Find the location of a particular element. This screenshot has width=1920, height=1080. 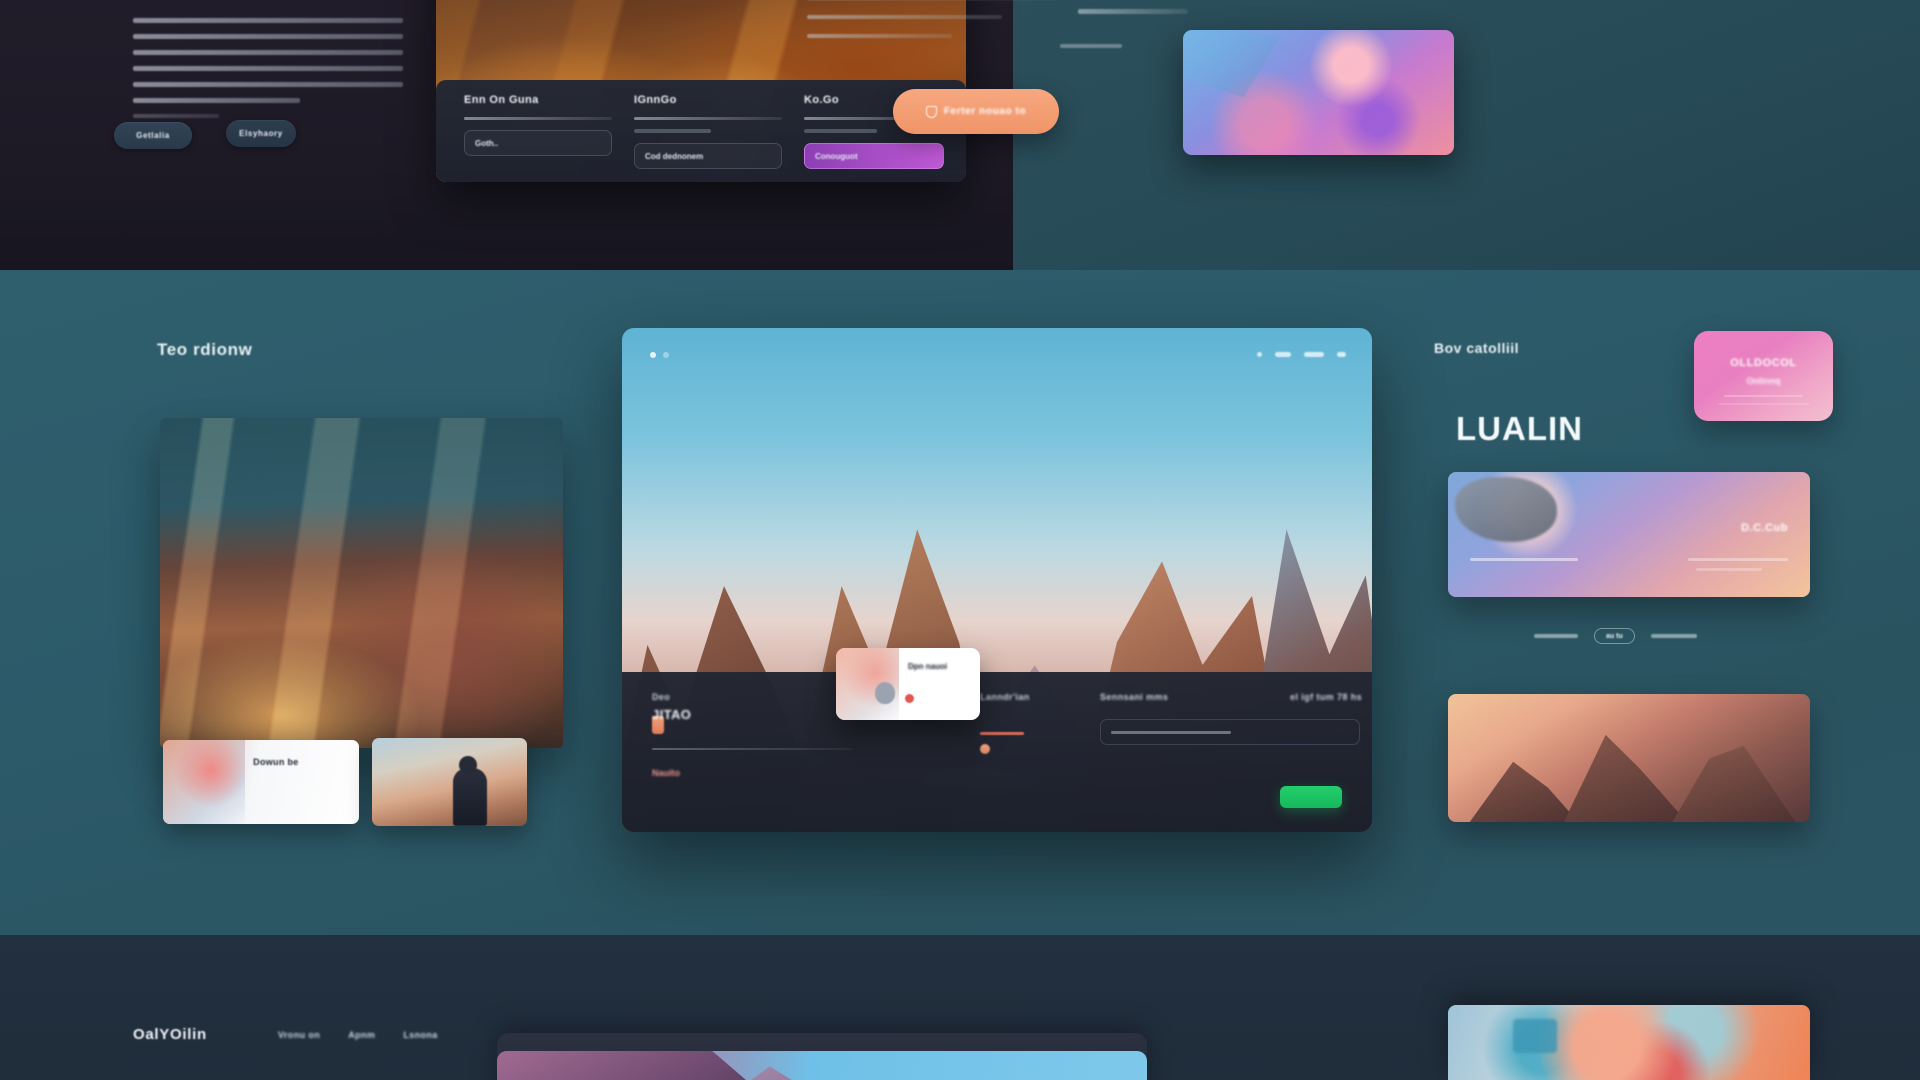

top-hero-column-1-heading: Enn On Guna is located at coordinates (501, 100).